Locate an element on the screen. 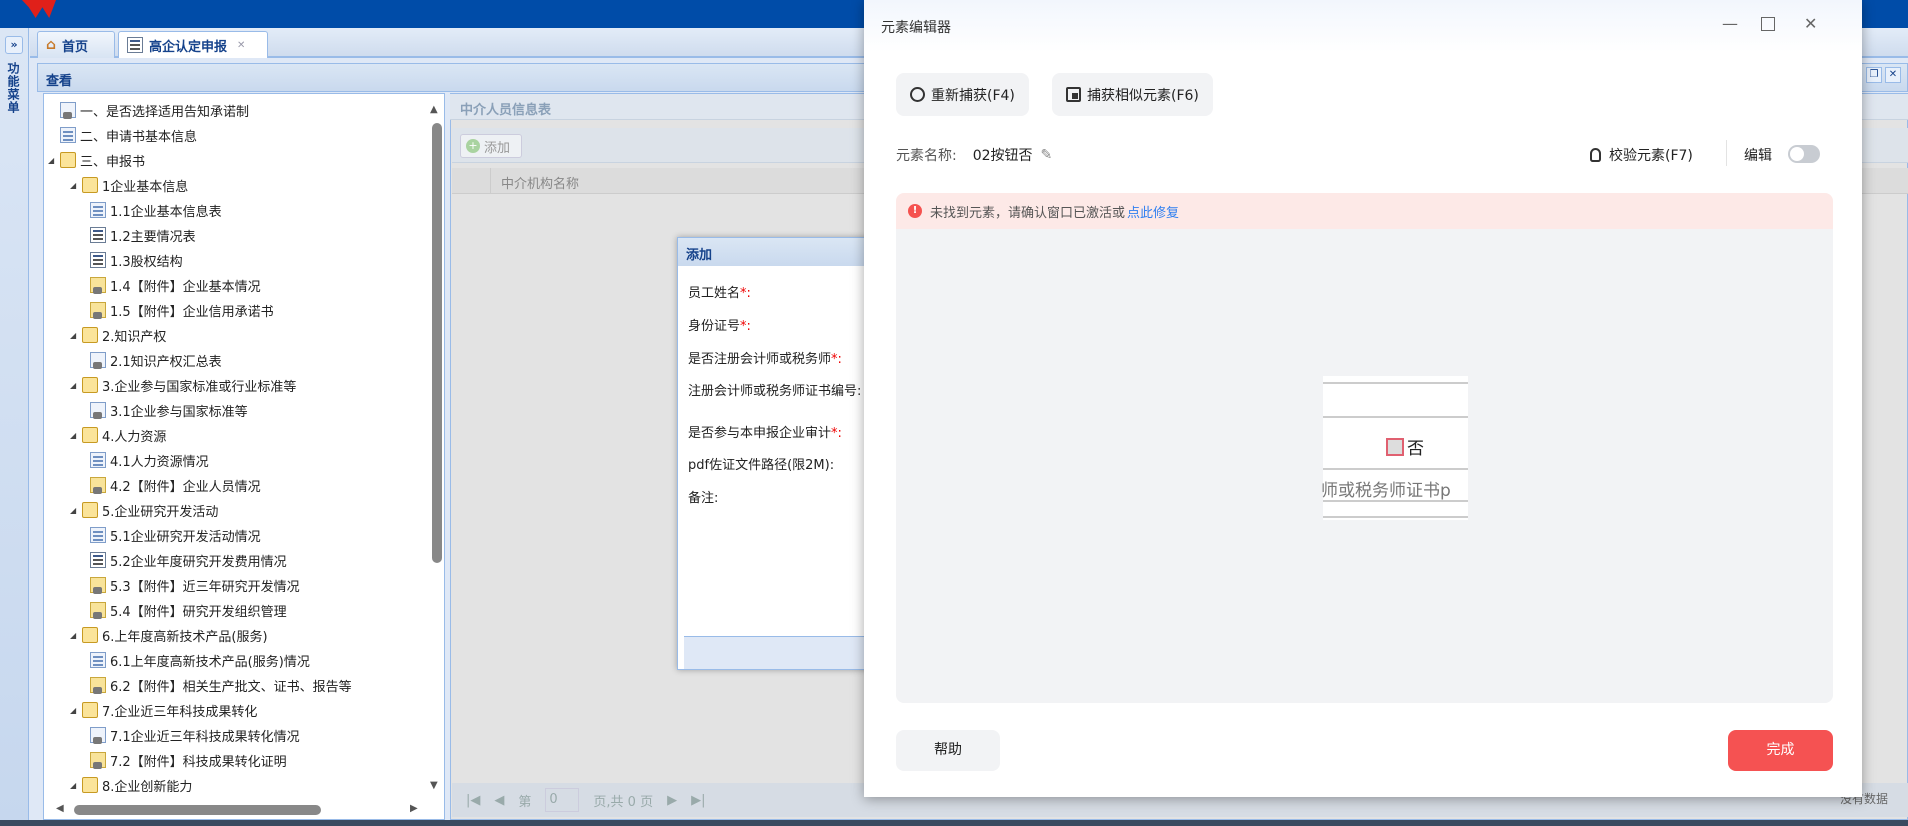  tree-item-label: 2.1知识产权汇总表 is located at coordinates (166, 362).